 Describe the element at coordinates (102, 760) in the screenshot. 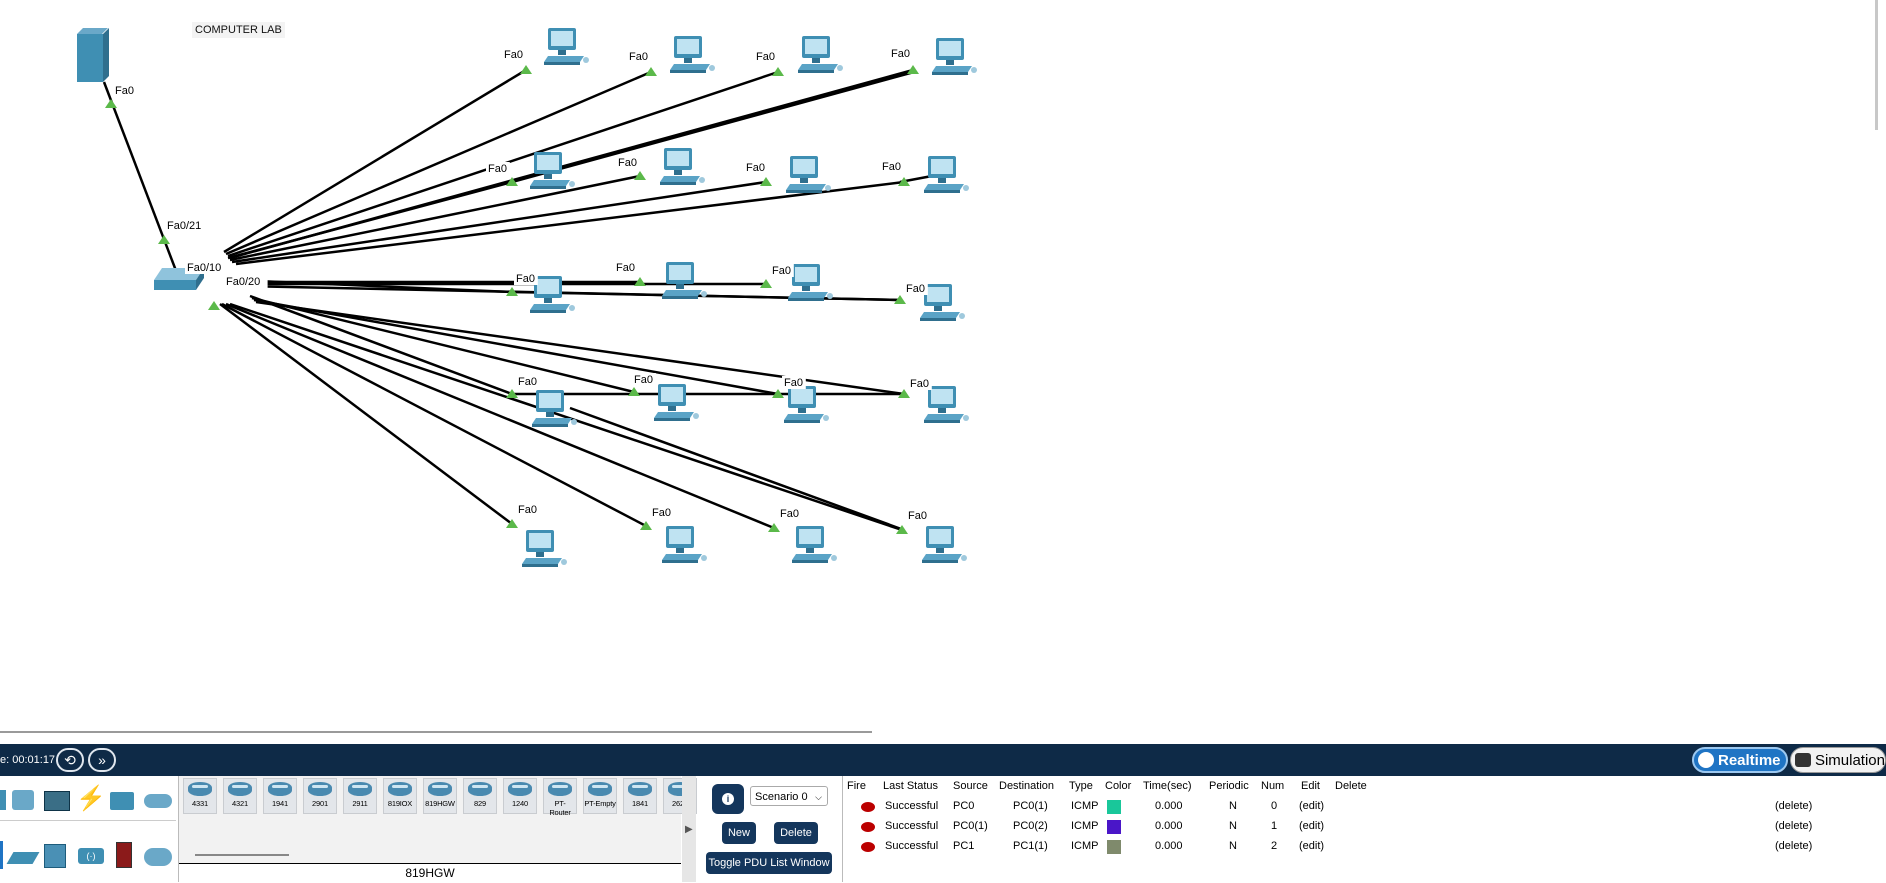

I see `fast-forward-icon: »` at that location.